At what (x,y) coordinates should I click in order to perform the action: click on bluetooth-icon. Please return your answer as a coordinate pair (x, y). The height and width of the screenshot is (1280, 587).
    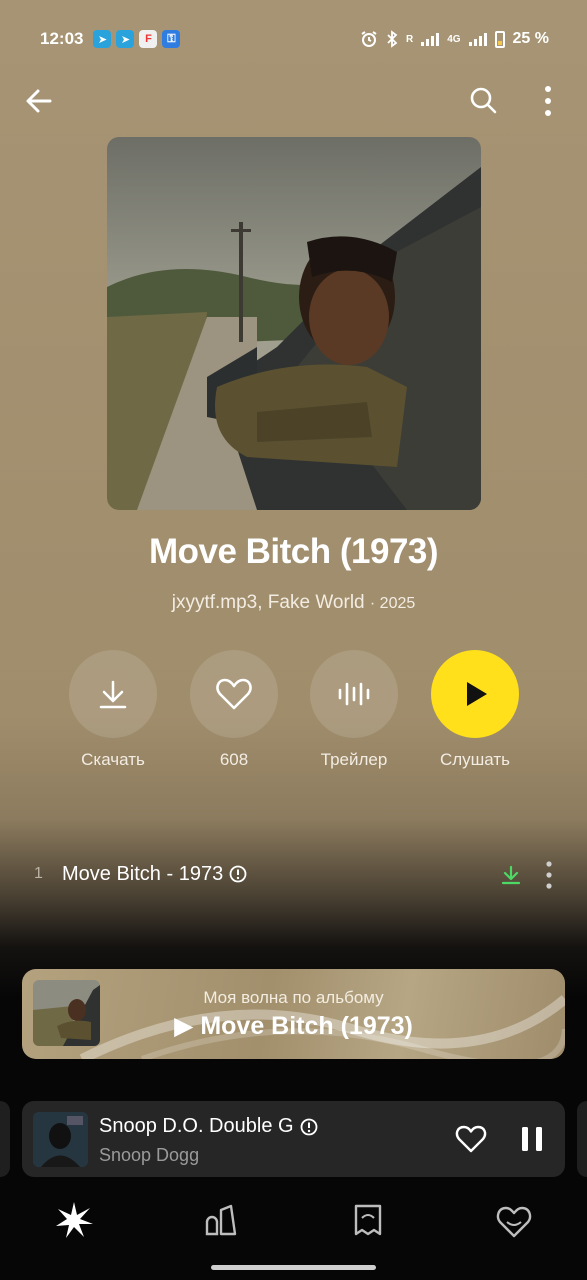
    Looking at the image, I should click on (392, 39).